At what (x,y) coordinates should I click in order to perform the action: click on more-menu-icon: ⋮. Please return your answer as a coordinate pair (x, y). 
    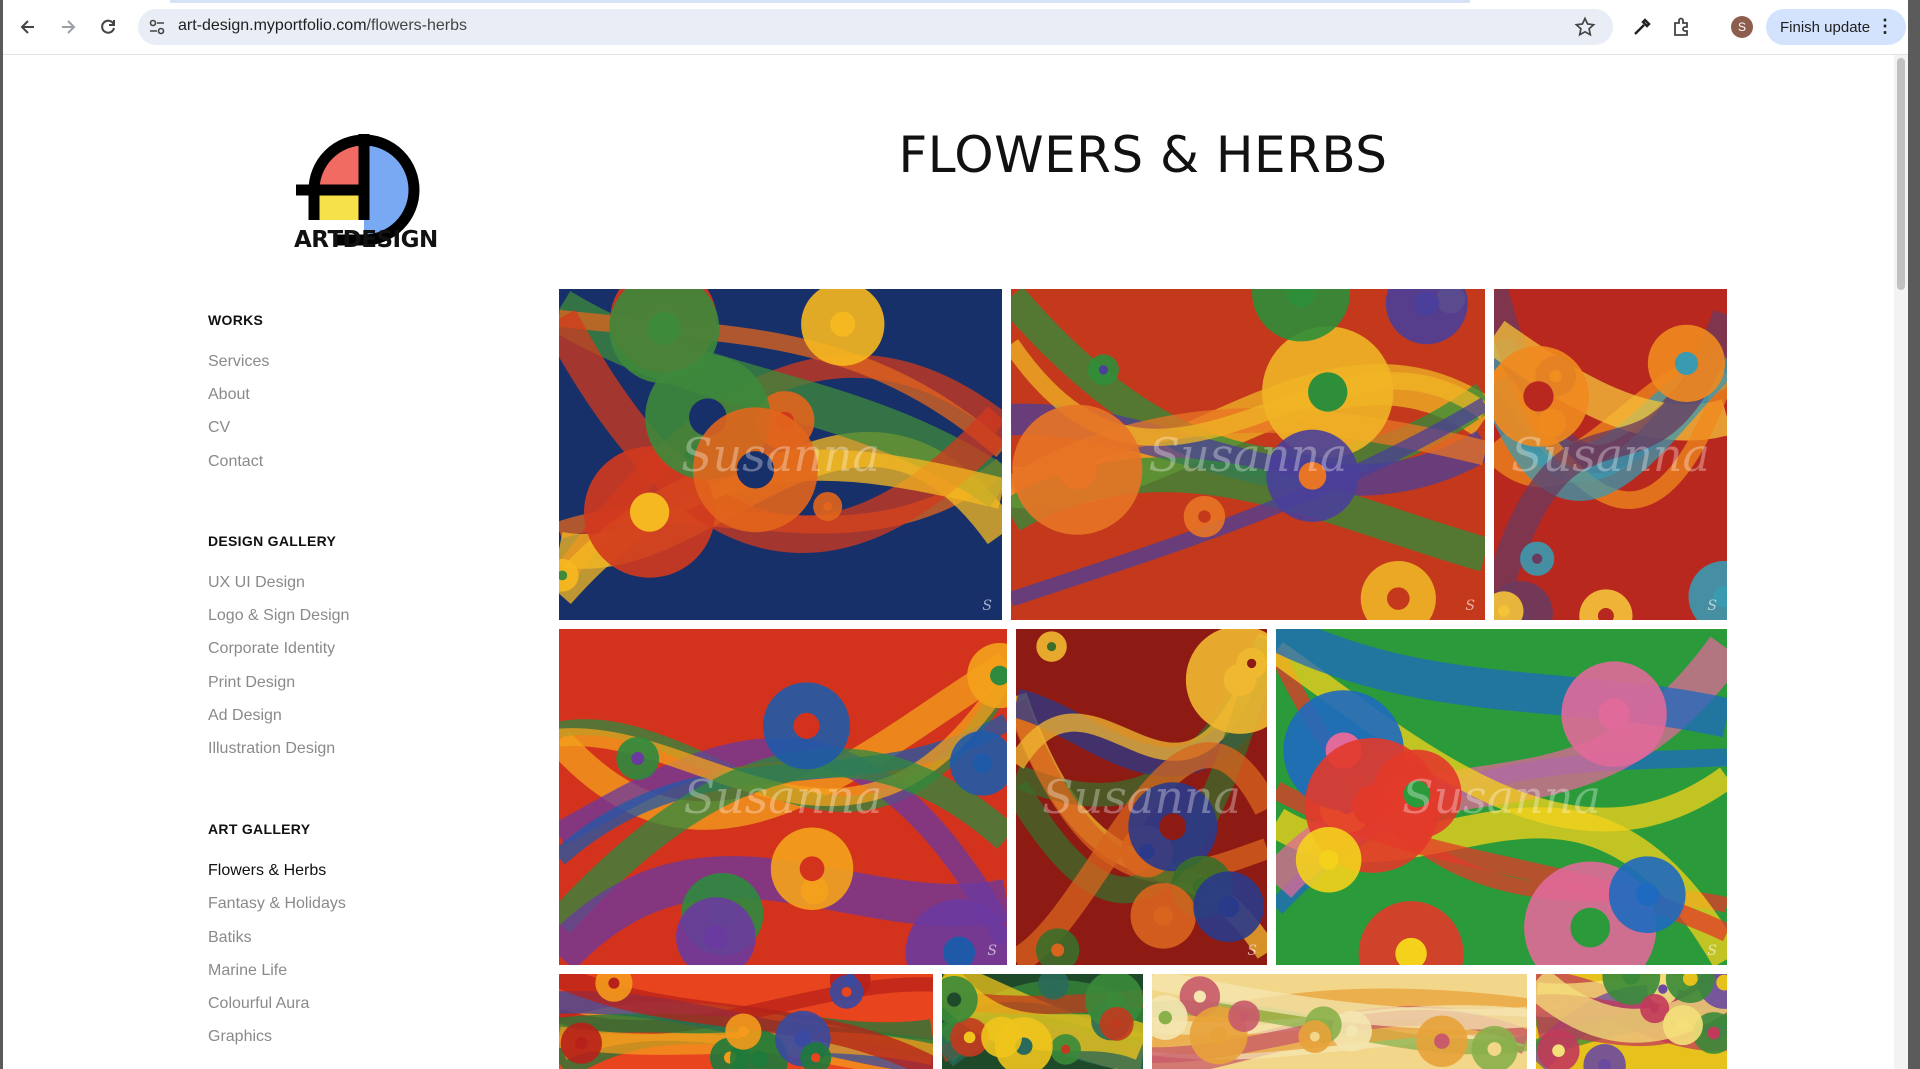
    Looking at the image, I should click on (1885, 26).